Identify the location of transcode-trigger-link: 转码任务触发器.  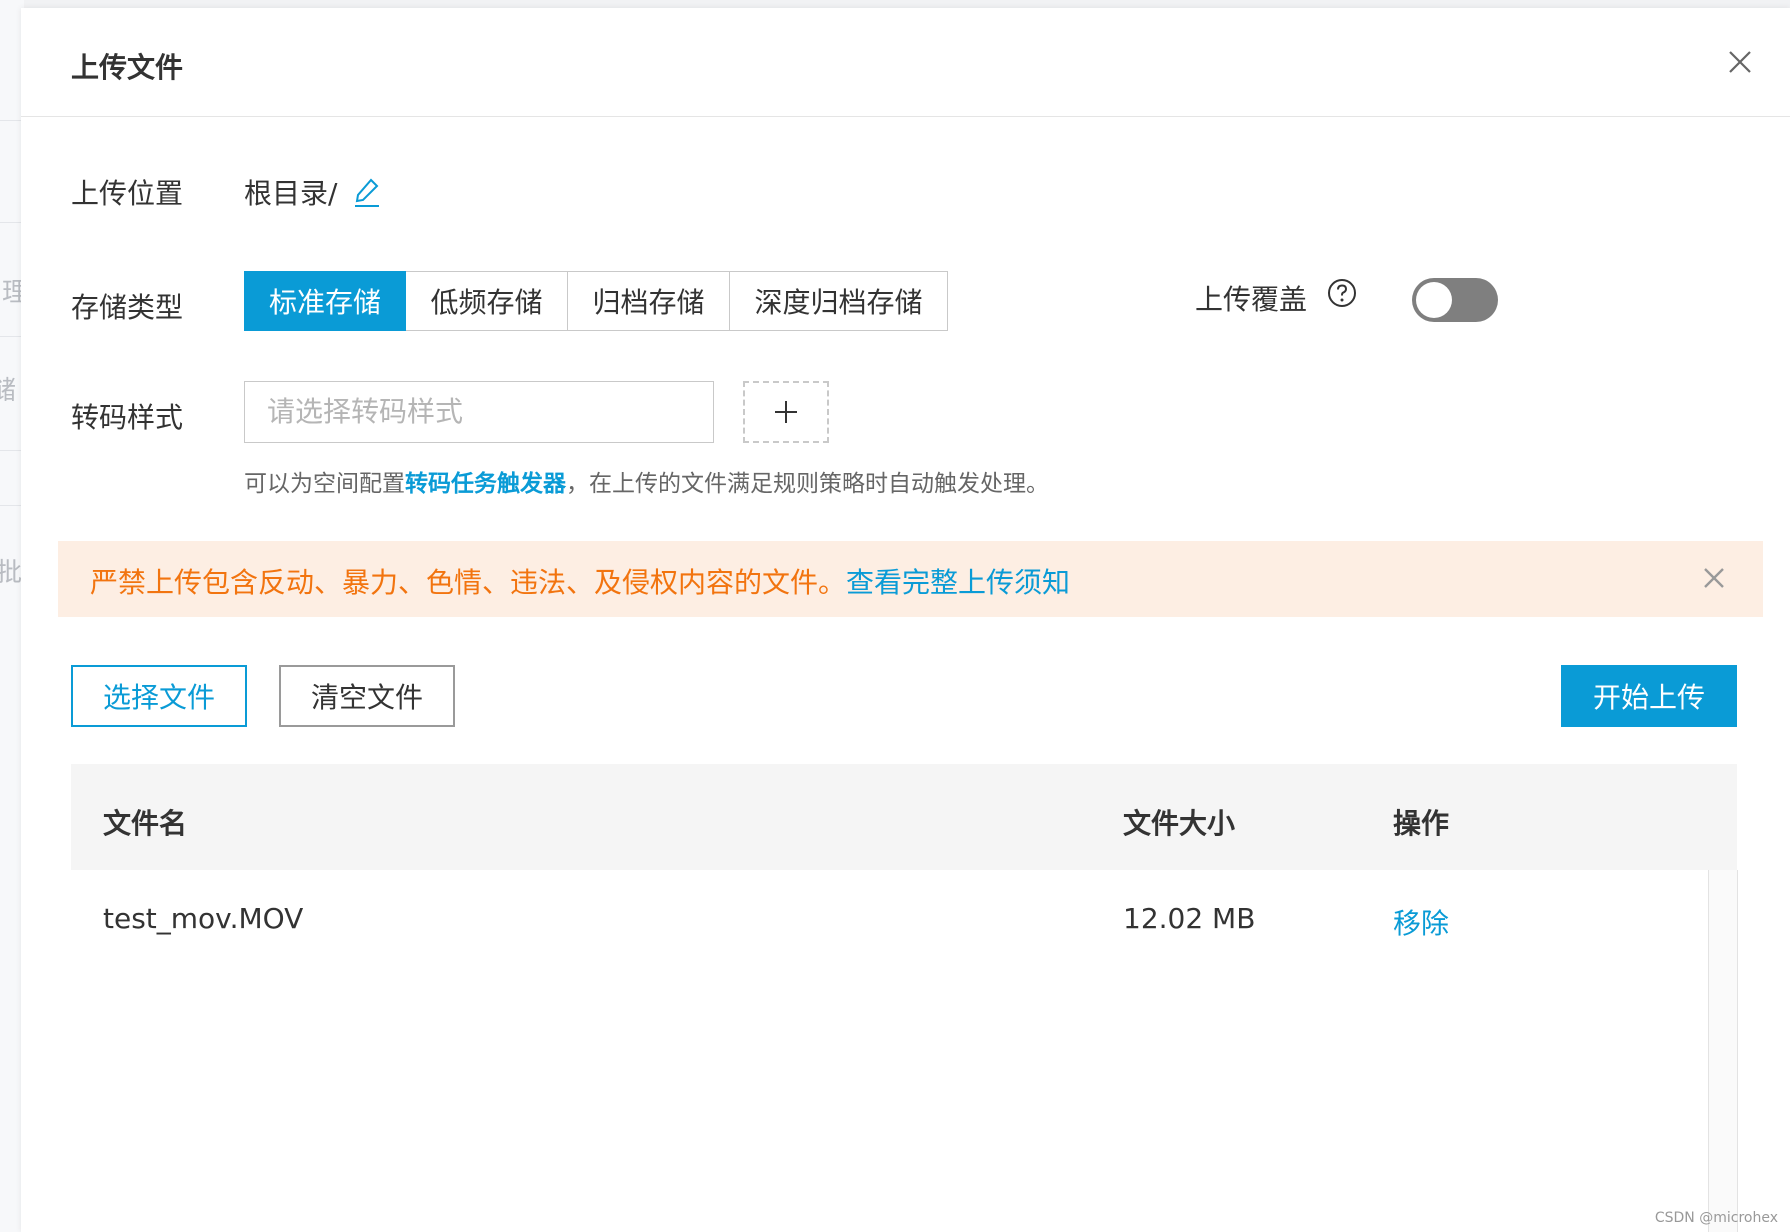
(485, 484).